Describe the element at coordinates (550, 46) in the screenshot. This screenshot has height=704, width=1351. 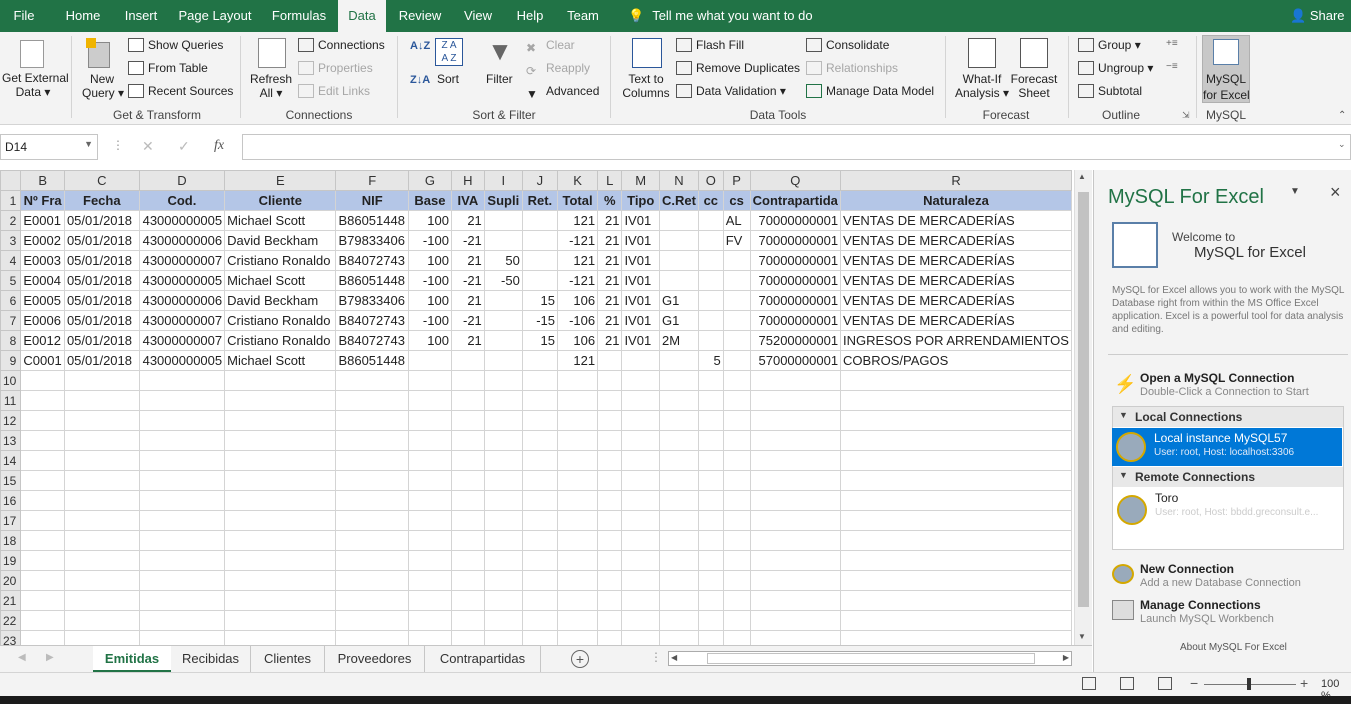
I see `clear-button: ✖ Clear` at that location.